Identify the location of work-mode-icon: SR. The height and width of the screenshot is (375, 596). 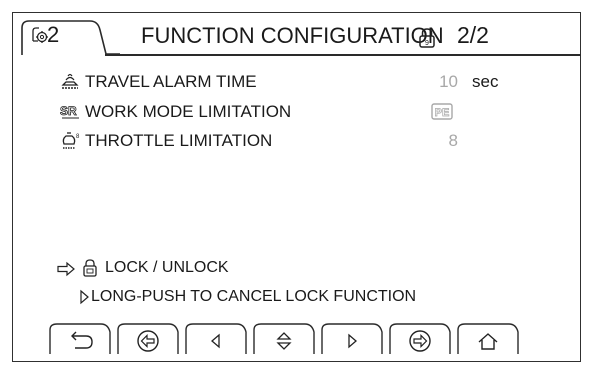
(69, 111).